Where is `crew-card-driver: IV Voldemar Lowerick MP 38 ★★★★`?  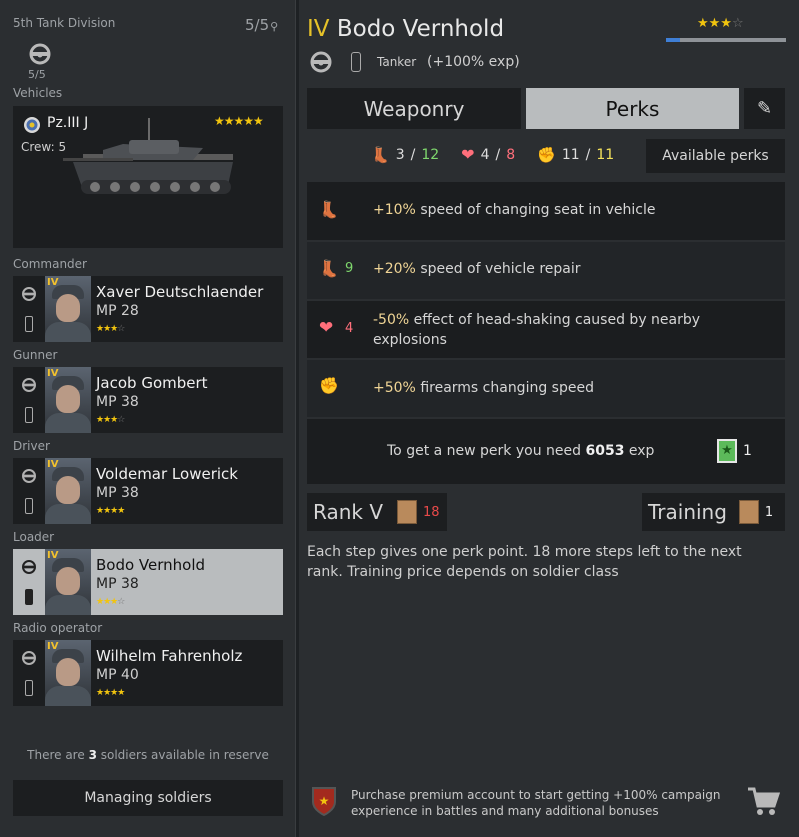 crew-card-driver: IV Voldemar Lowerick MP 38 ★★★★ is located at coordinates (148, 491).